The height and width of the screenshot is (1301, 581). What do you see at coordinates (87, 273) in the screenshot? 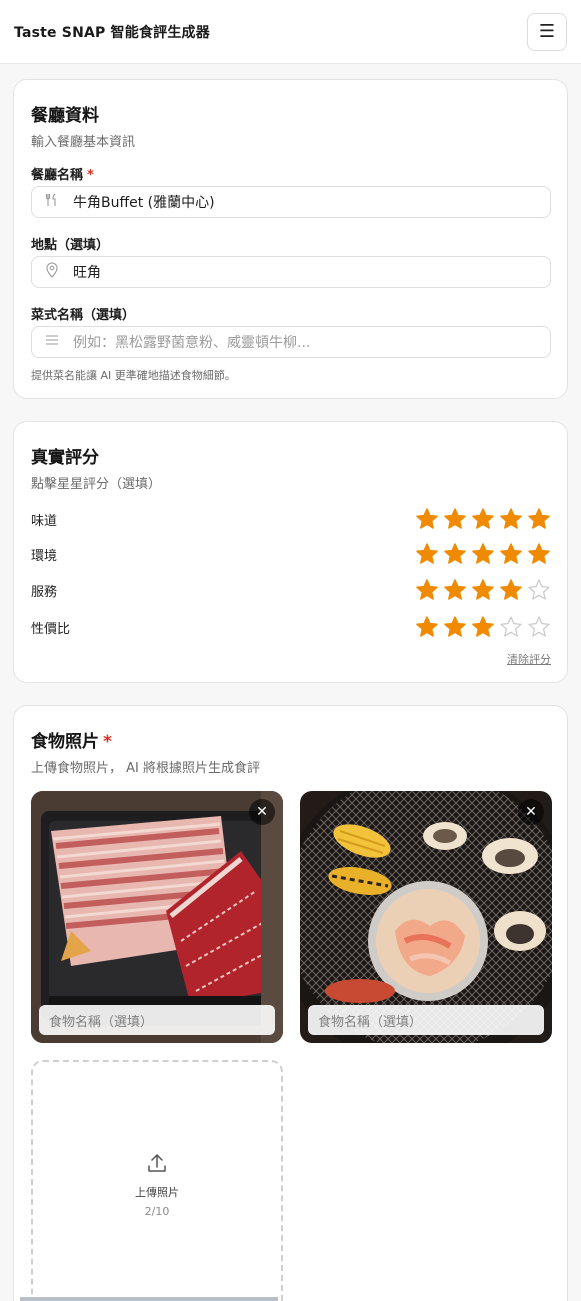
I see `location-value: 旺角` at bounding box center [87, 273].